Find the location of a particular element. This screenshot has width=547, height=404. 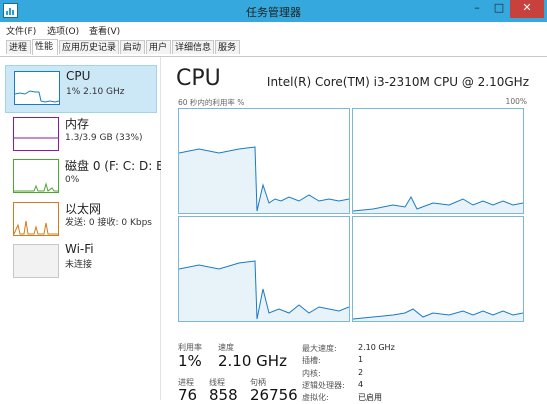

menu-view: 查看(V) is located at coordinates (104, 30).